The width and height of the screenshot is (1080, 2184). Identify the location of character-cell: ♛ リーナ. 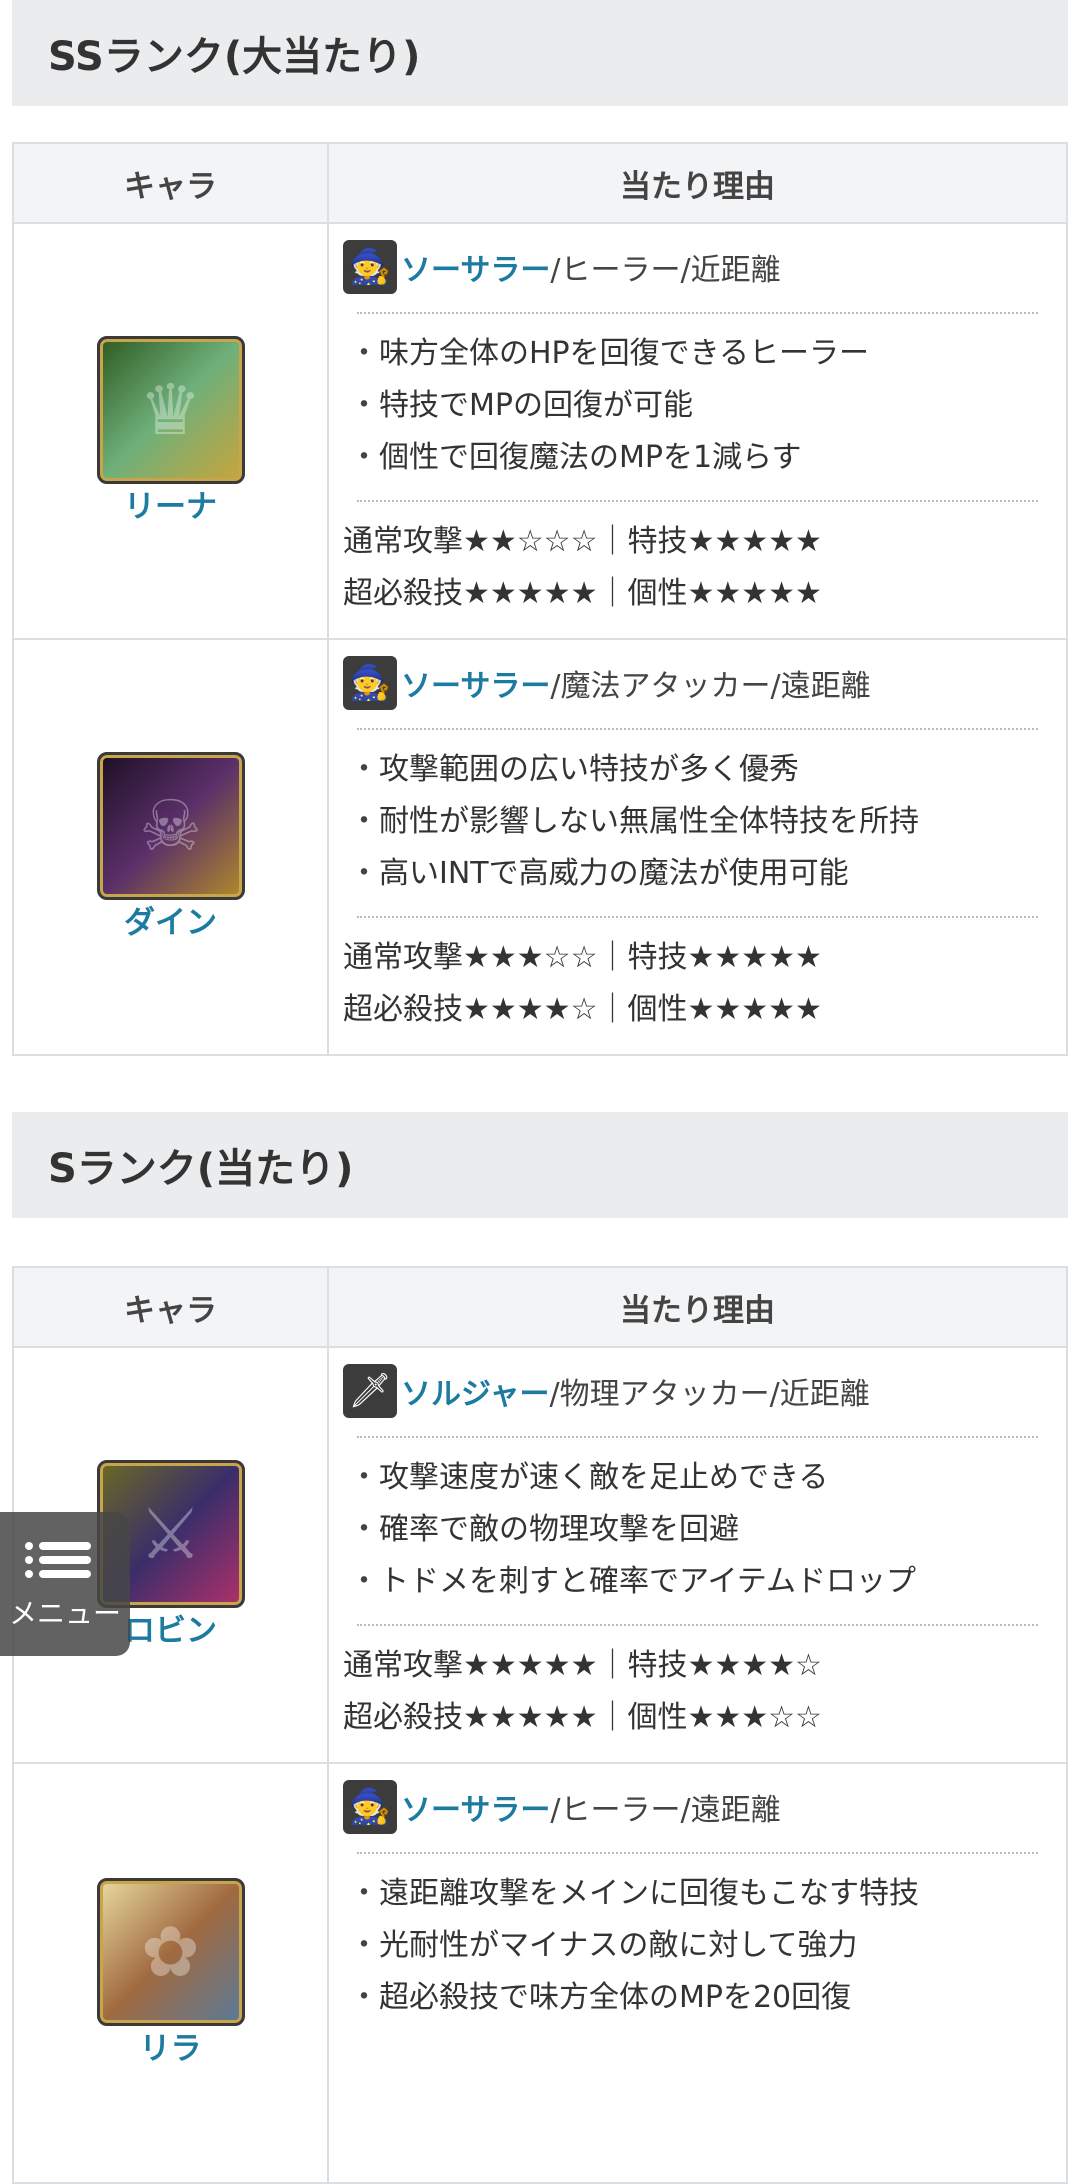
(170, 431).